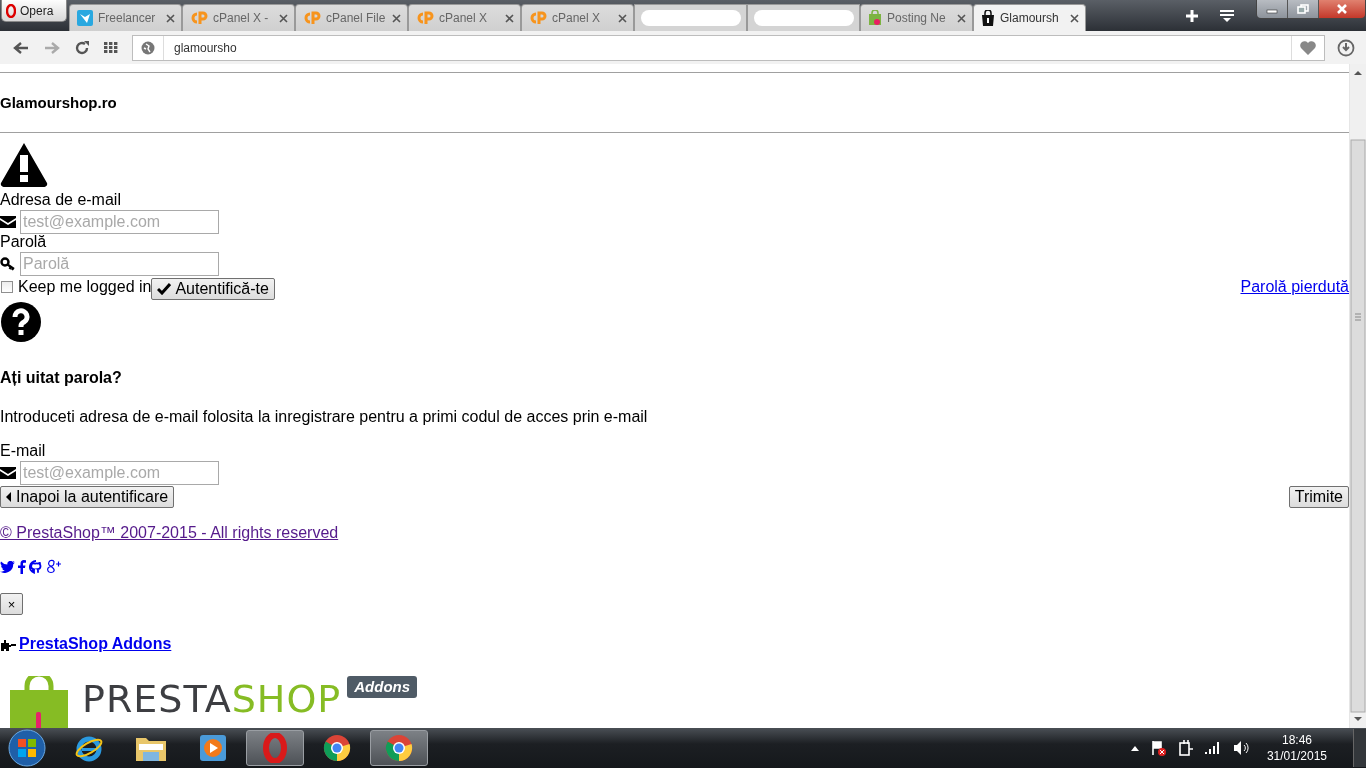  Describe the element at coordinates (1240, 748) in the screenshot. I see `volume-icon` at that location.